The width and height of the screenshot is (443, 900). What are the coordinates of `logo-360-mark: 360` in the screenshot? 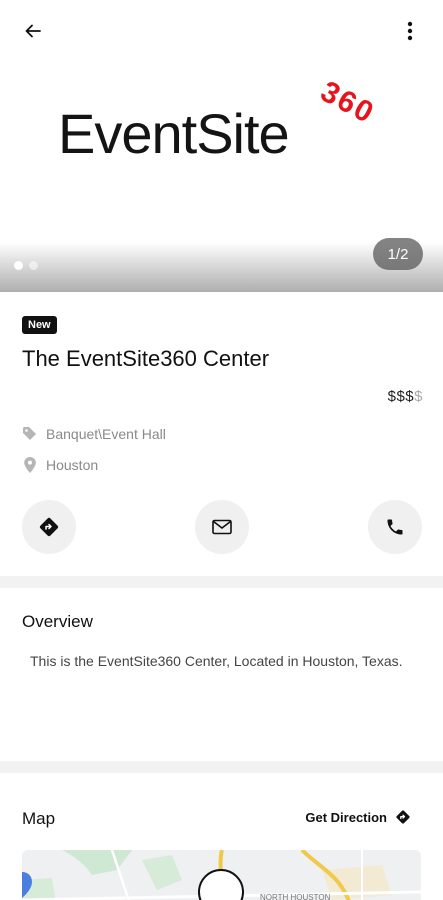 It's located at (347, 106).